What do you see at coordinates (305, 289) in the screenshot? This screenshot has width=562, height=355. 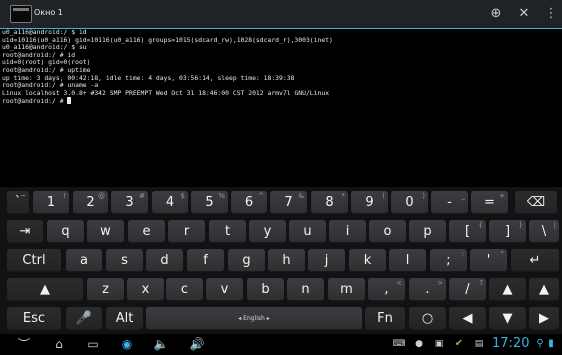 I see `key-n: n` at bounding box center [305, 289].